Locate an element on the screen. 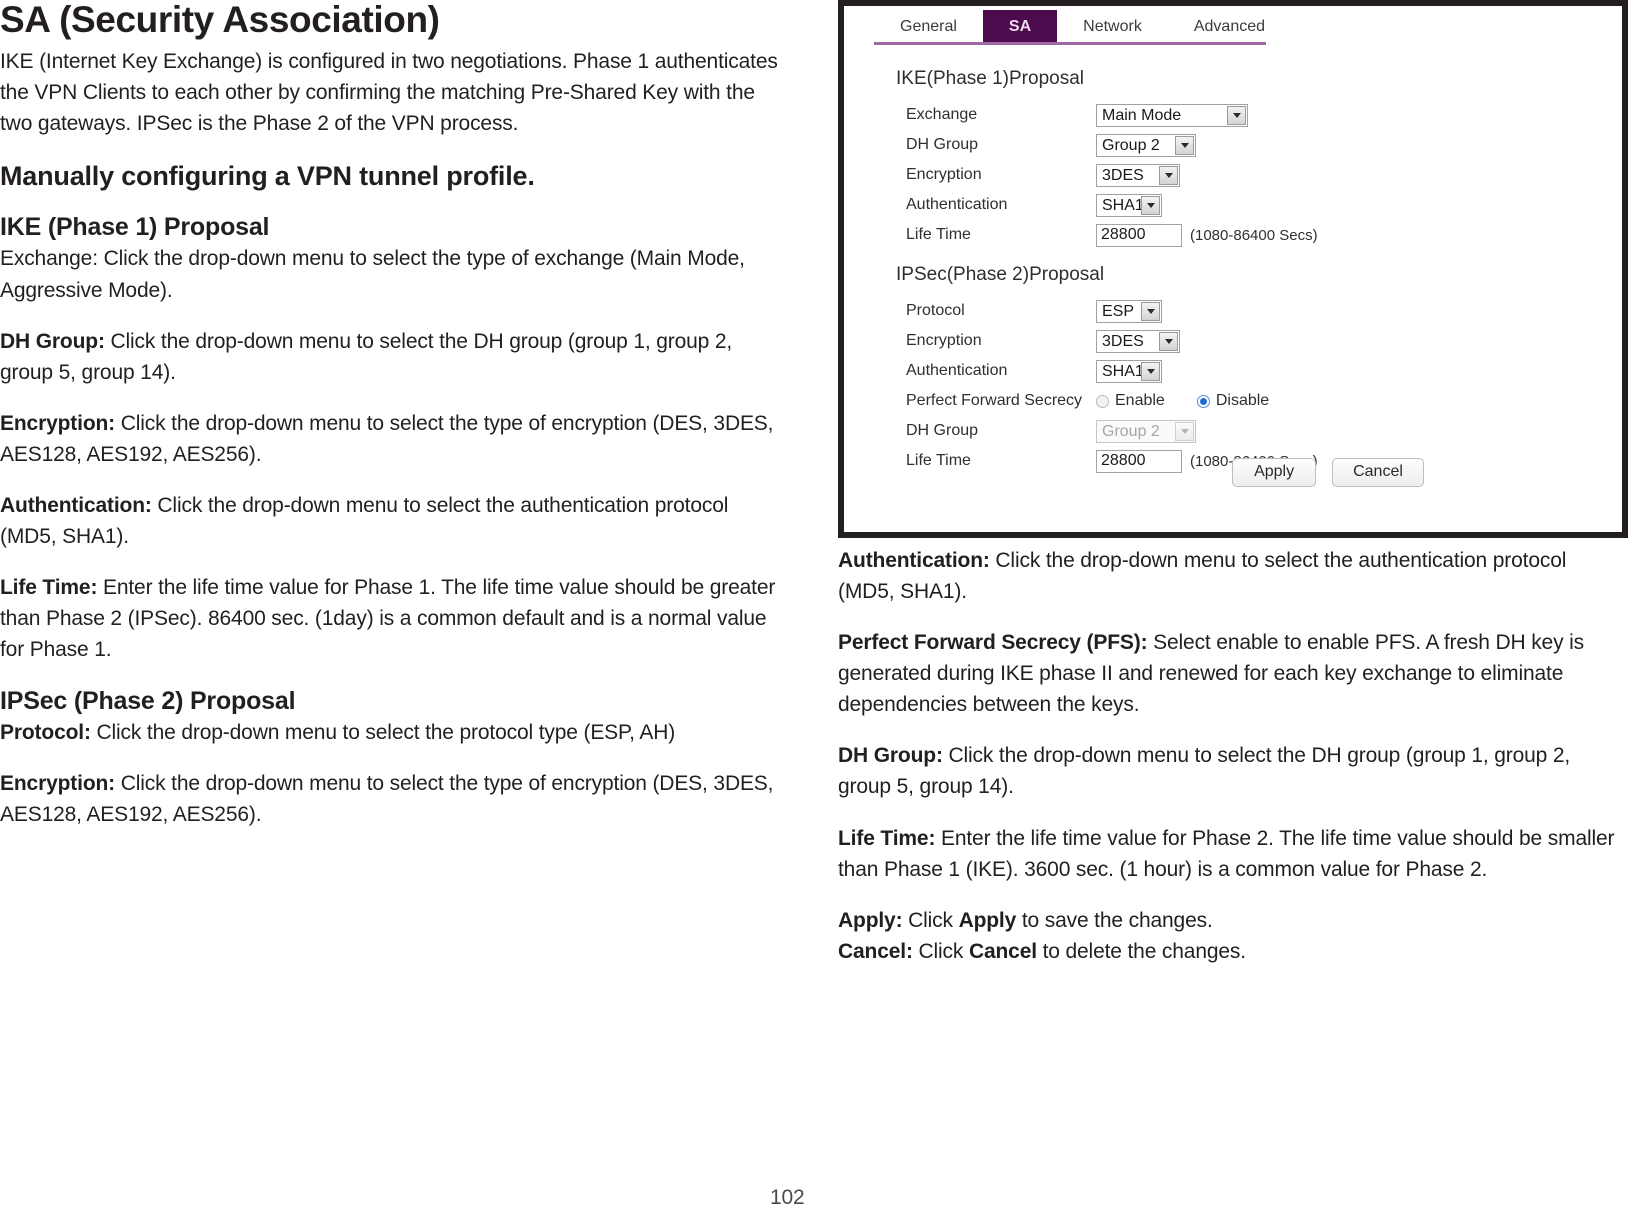 Image resolution: width=1640 pixels, height=1231 pixels. pfs-disable-label: Disable is located at coordinates (1242, 400).